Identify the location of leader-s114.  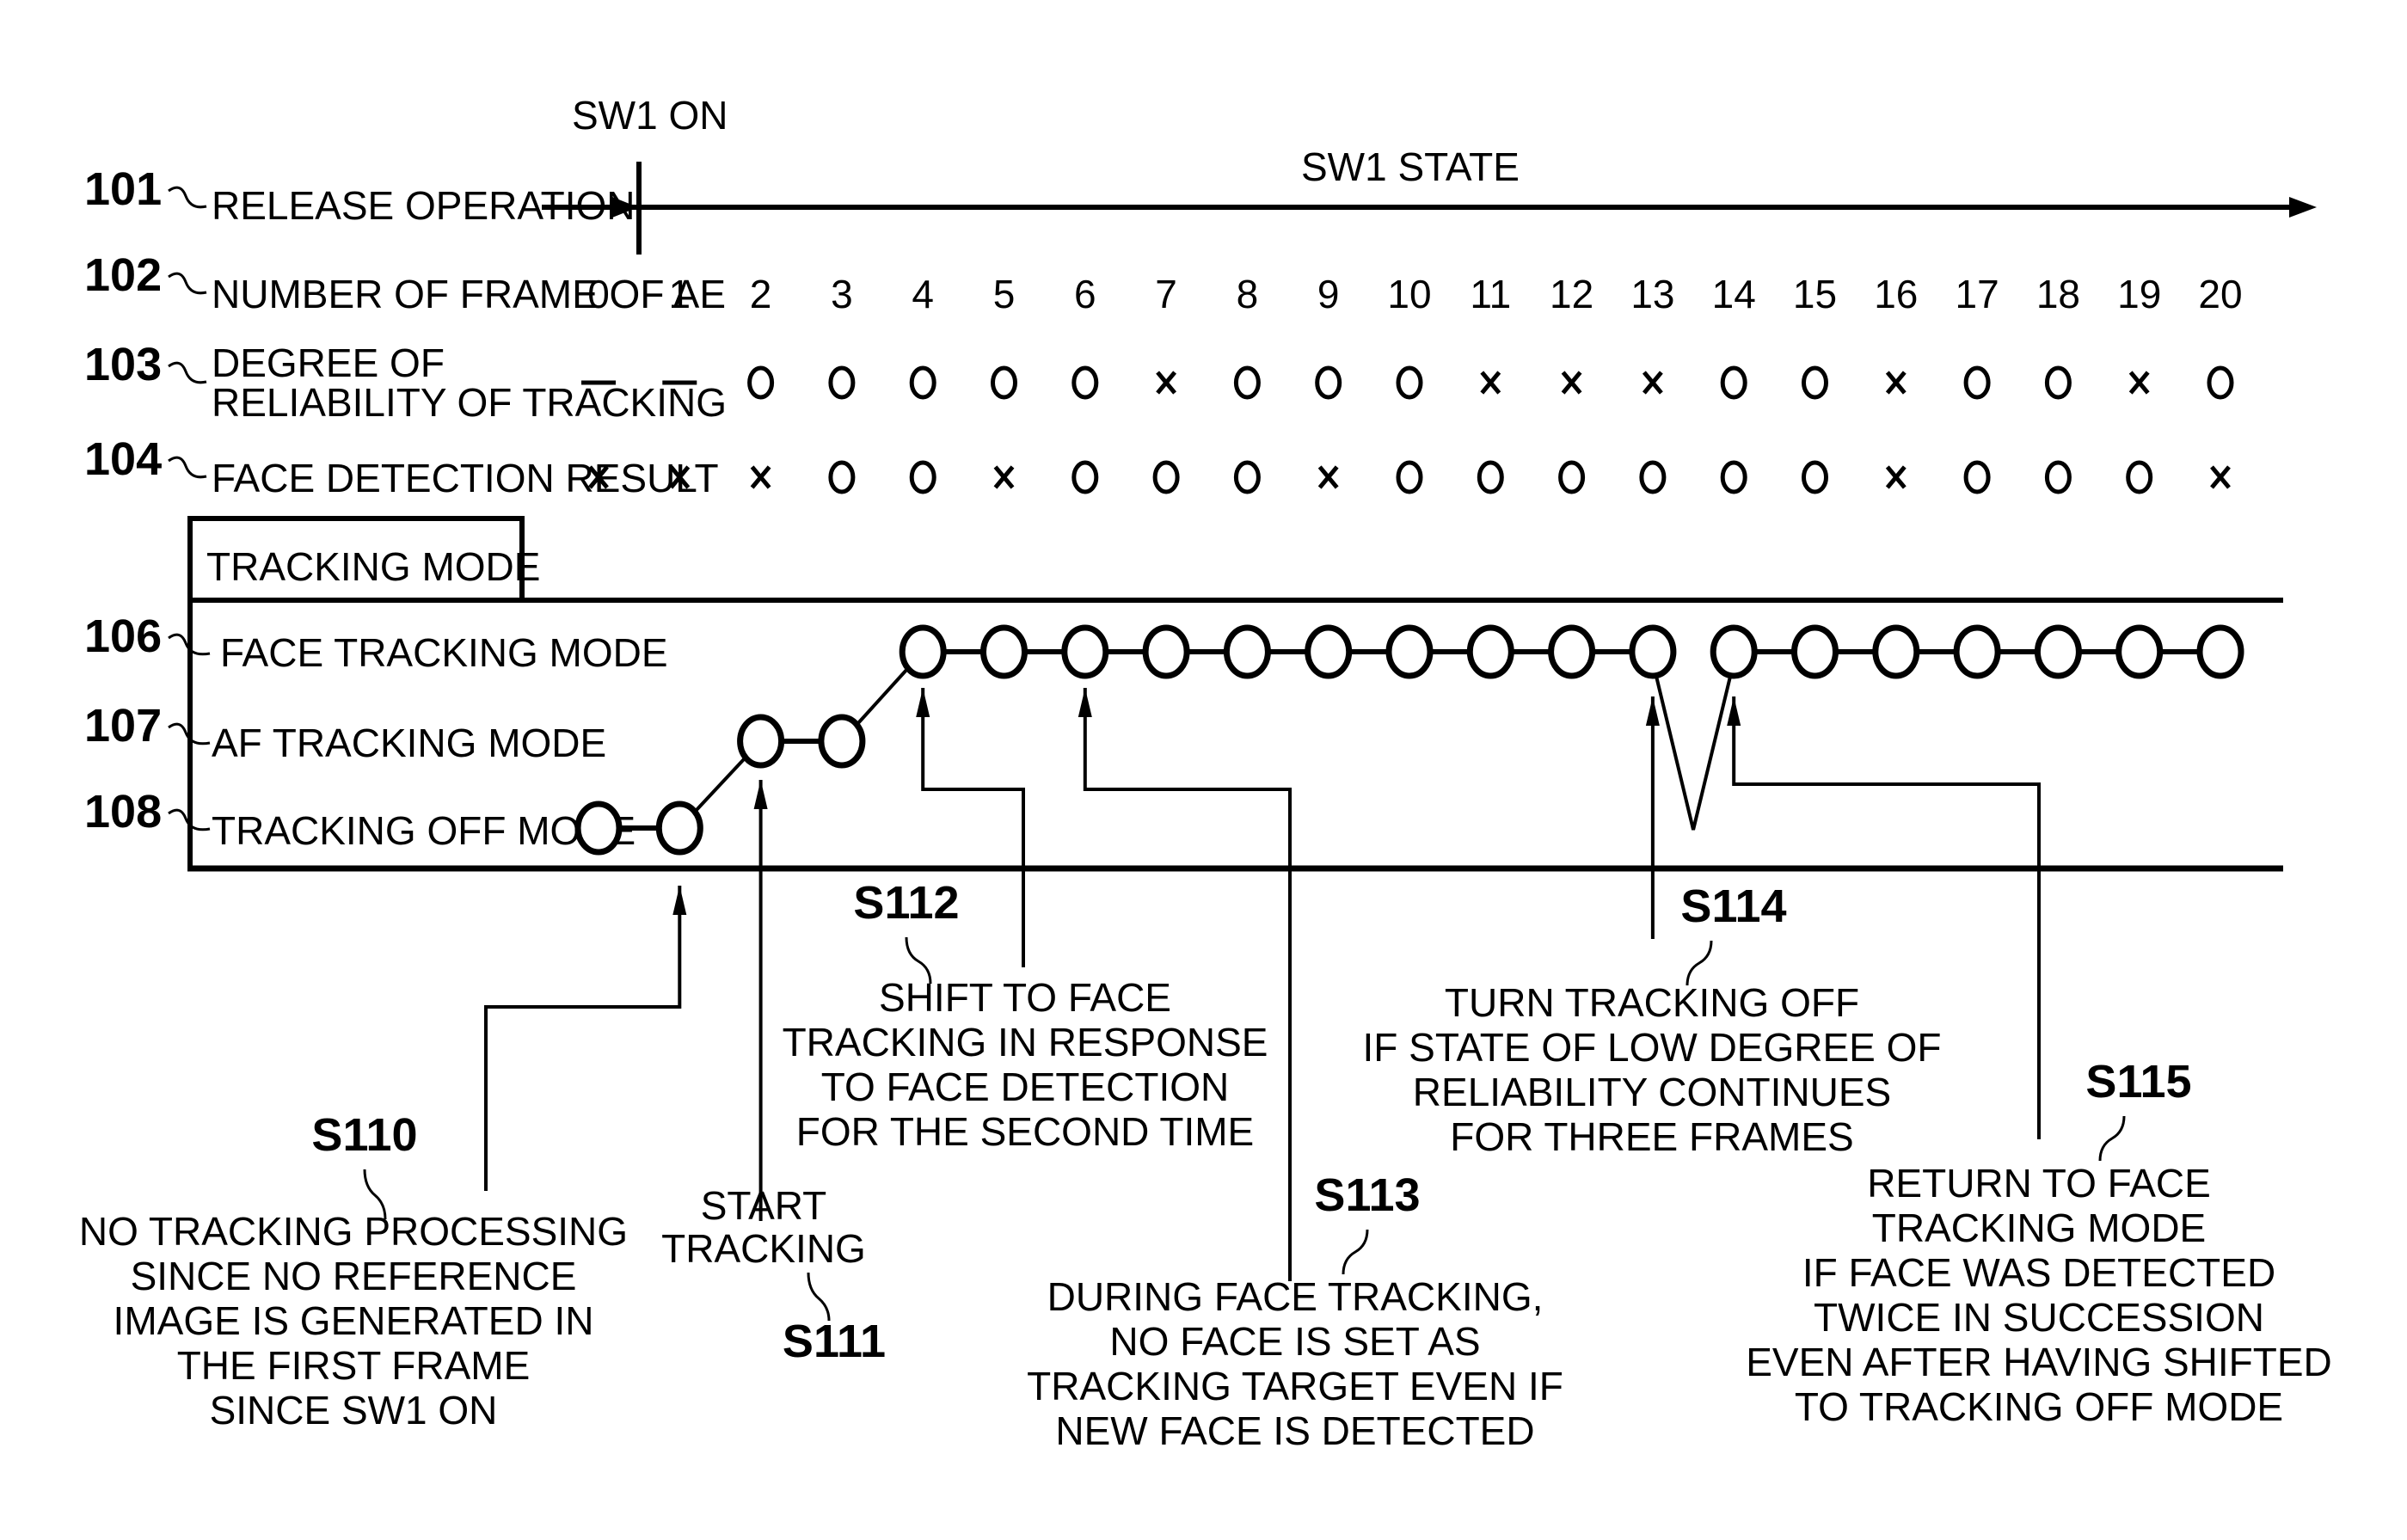
(1652, 817).